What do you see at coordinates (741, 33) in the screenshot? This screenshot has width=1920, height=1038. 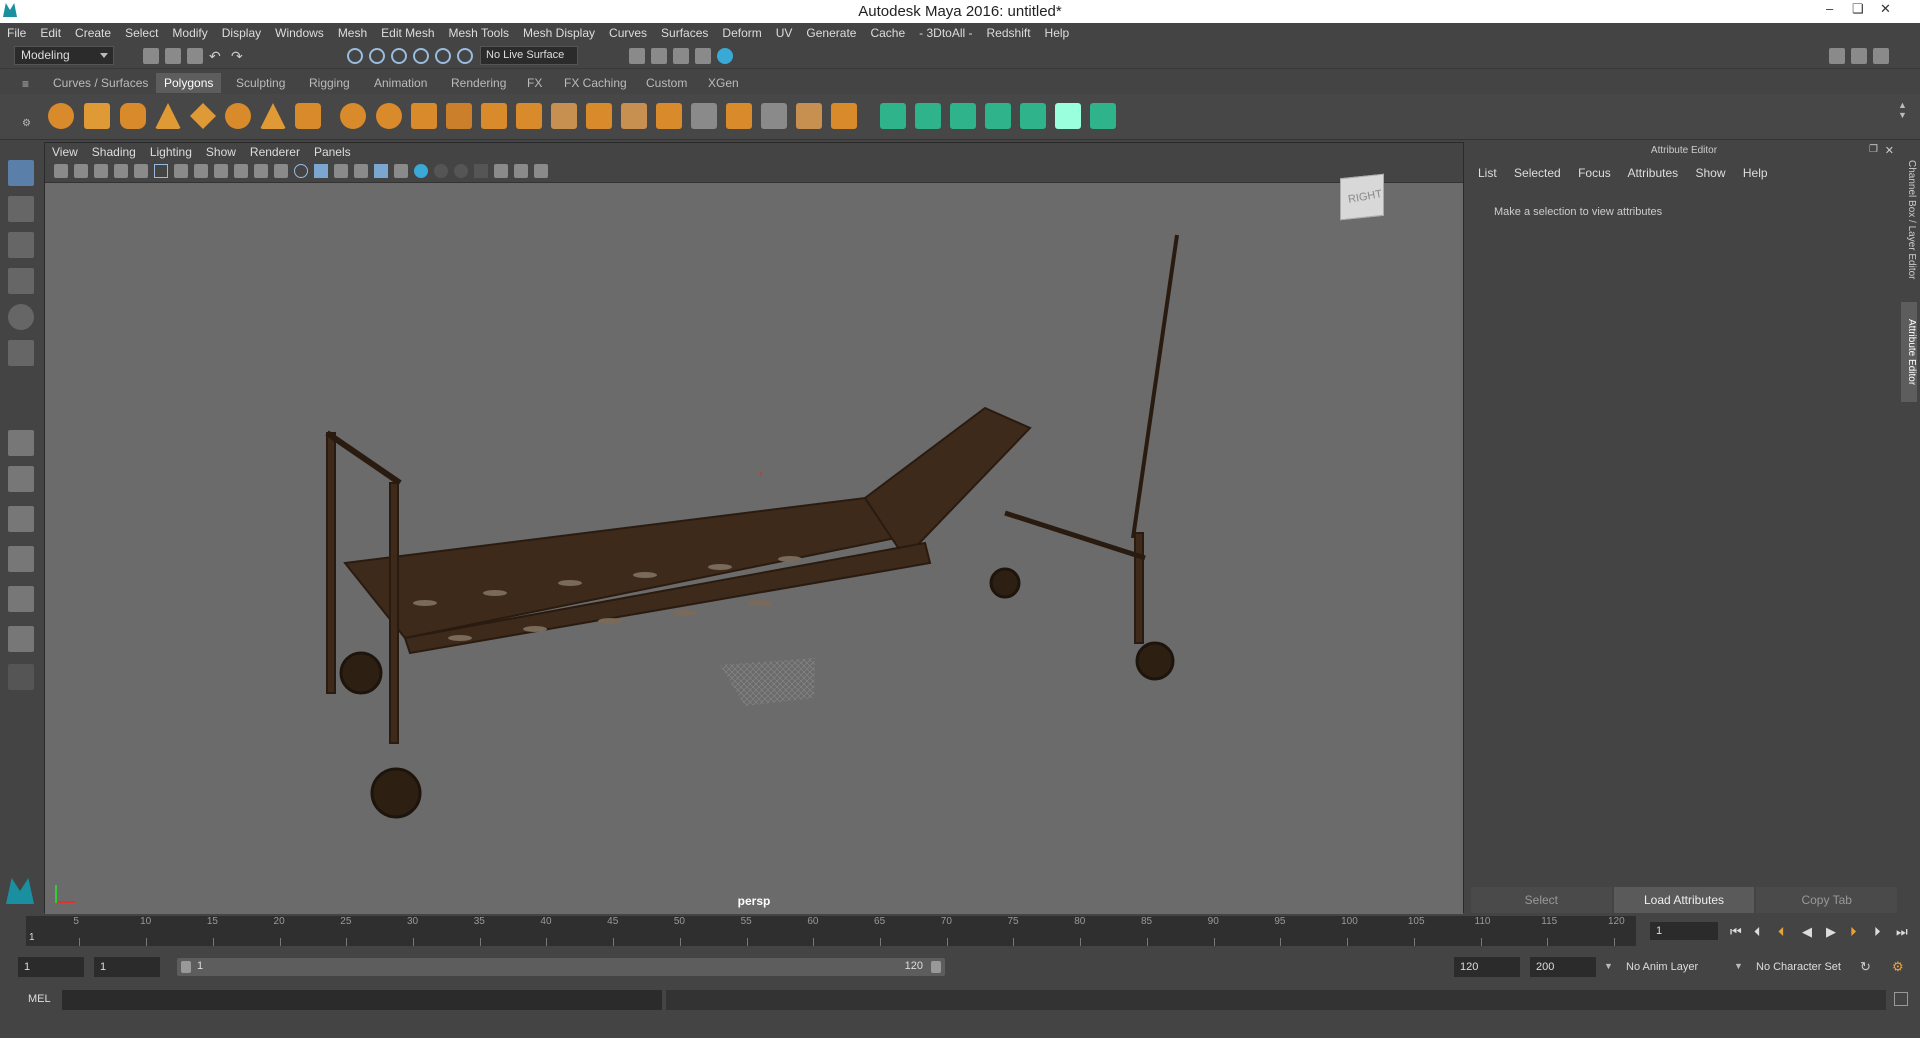 I see `menu-deform: Deform` at bounding box center [741, 33].